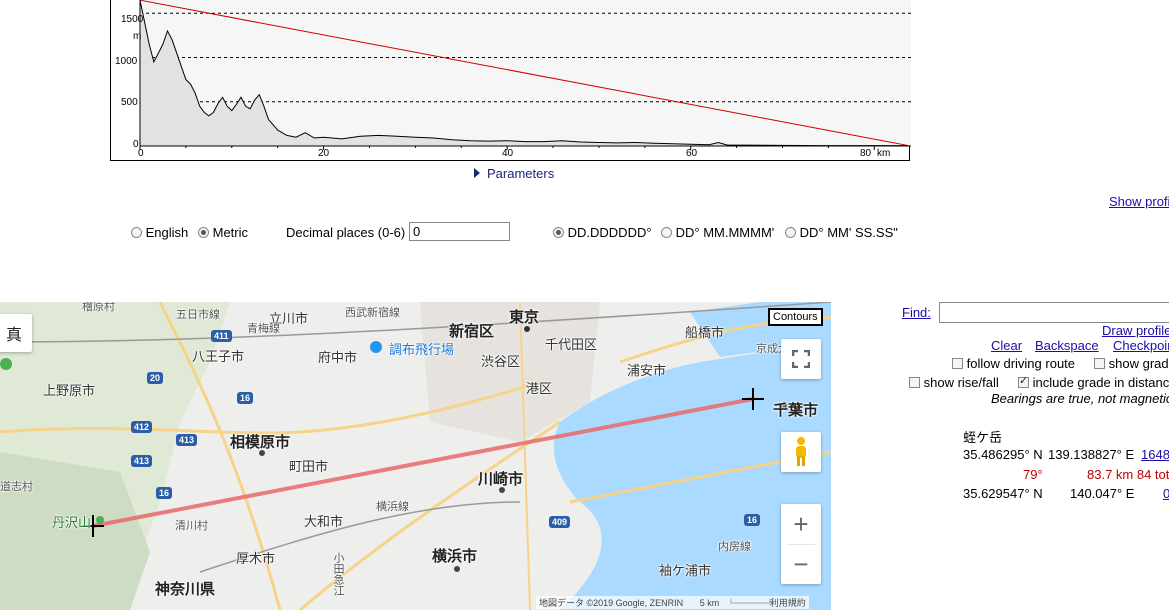  Describe the element at coordinates (309, 466) in the screenshot. I see `label-machida: 町田市` at that location.